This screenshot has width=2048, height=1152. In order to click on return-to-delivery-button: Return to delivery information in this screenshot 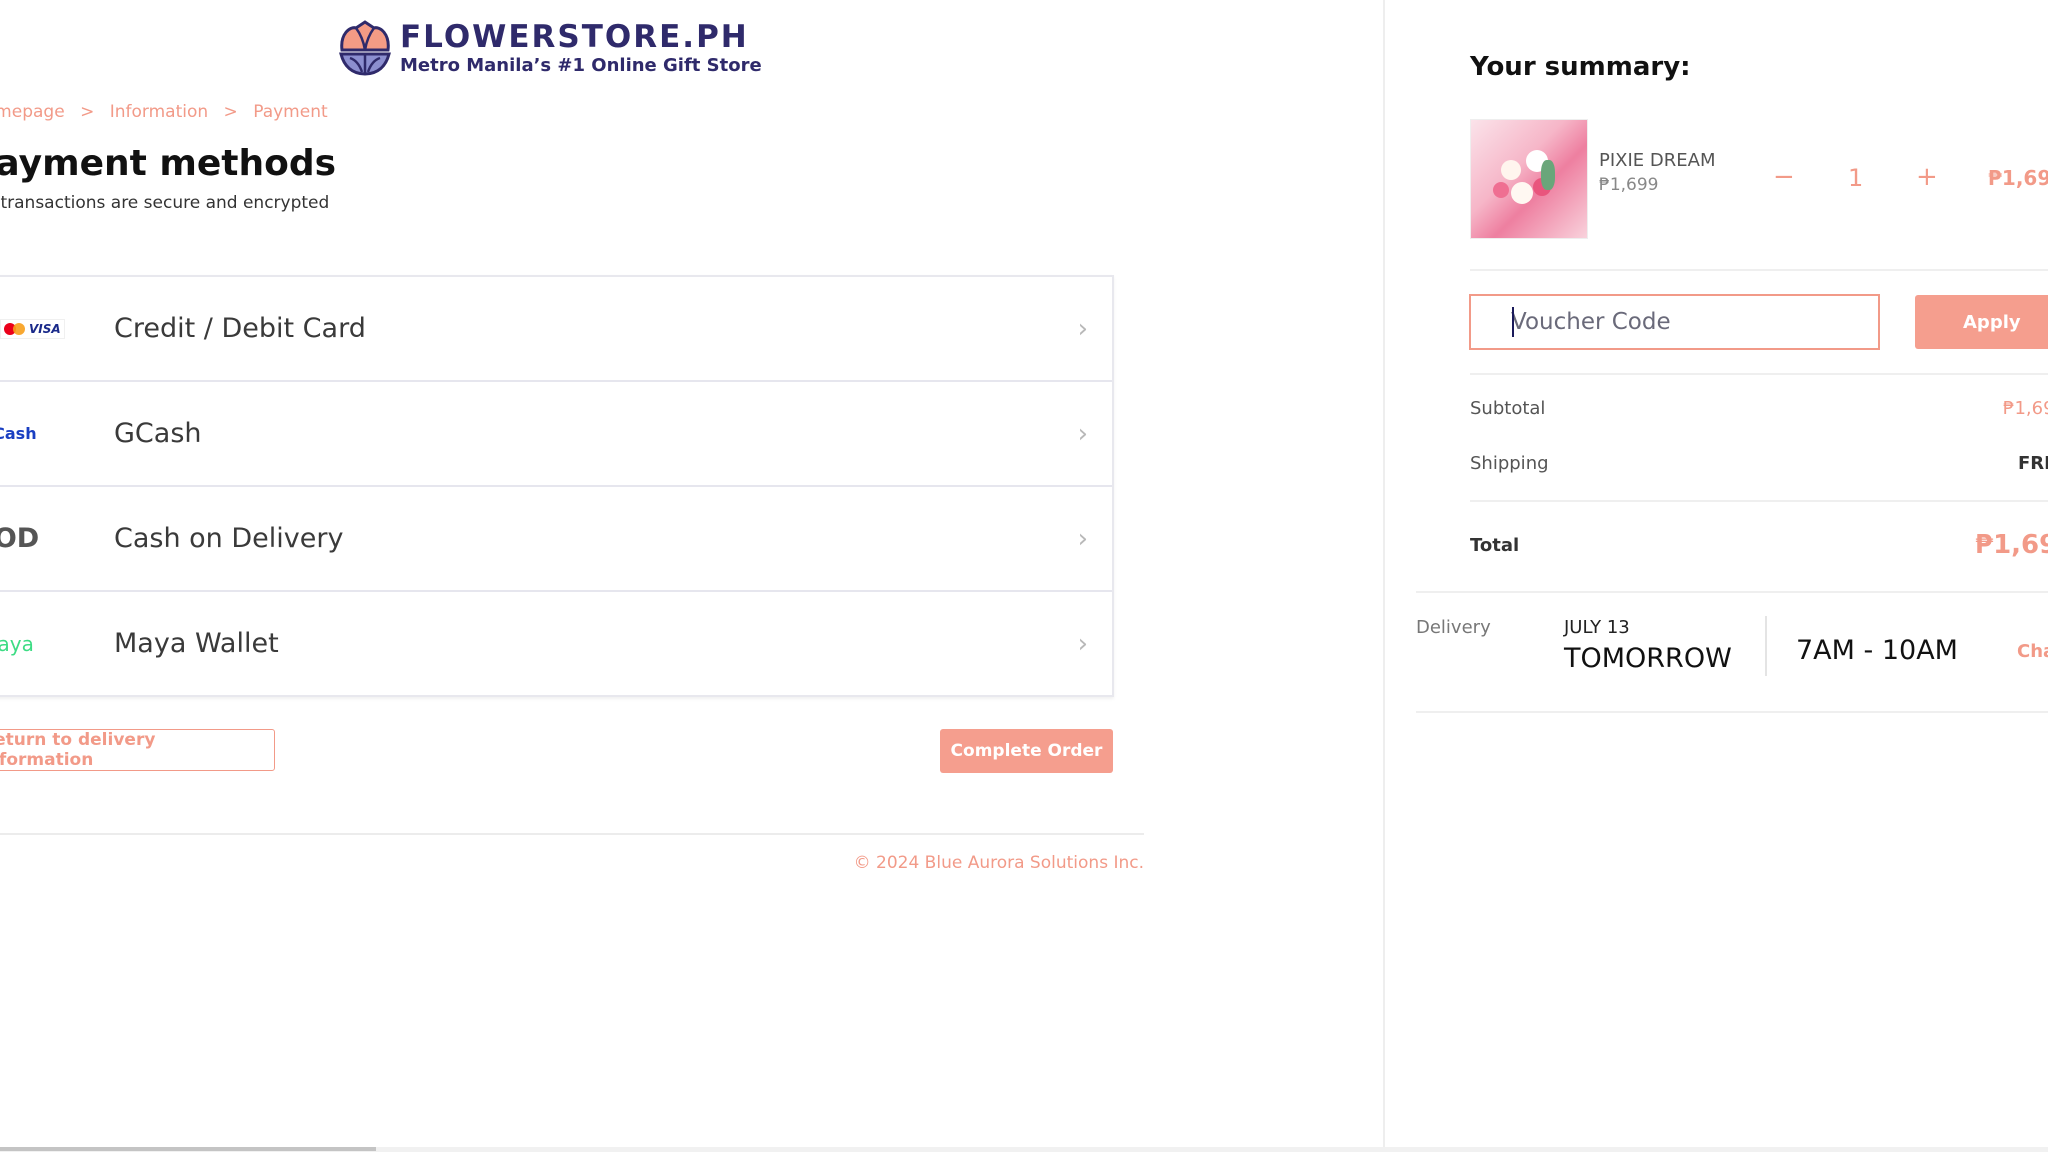, I will do `click(137, 750)`.